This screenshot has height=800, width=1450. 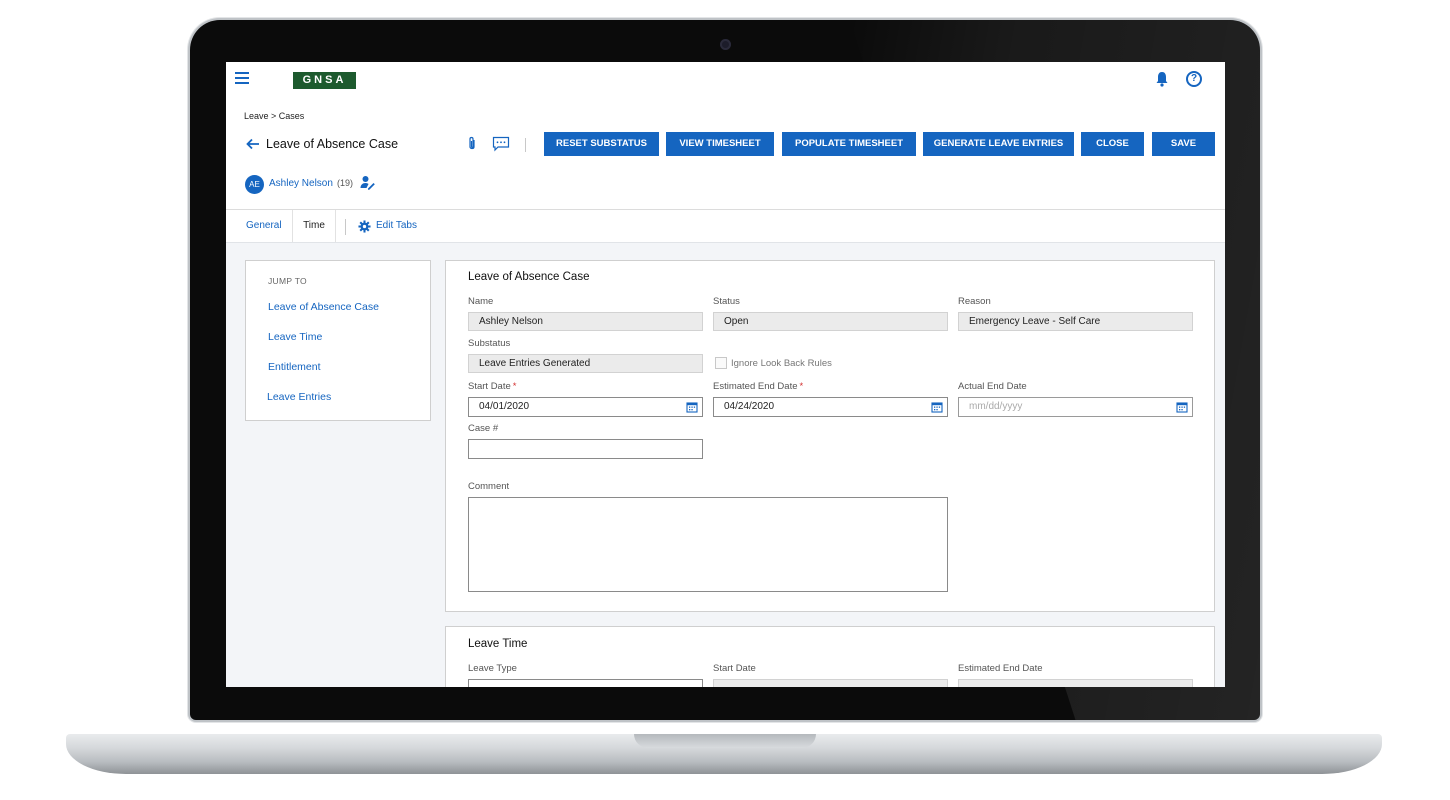 I want to click on status-field: Open, so click(x=830, y=321).